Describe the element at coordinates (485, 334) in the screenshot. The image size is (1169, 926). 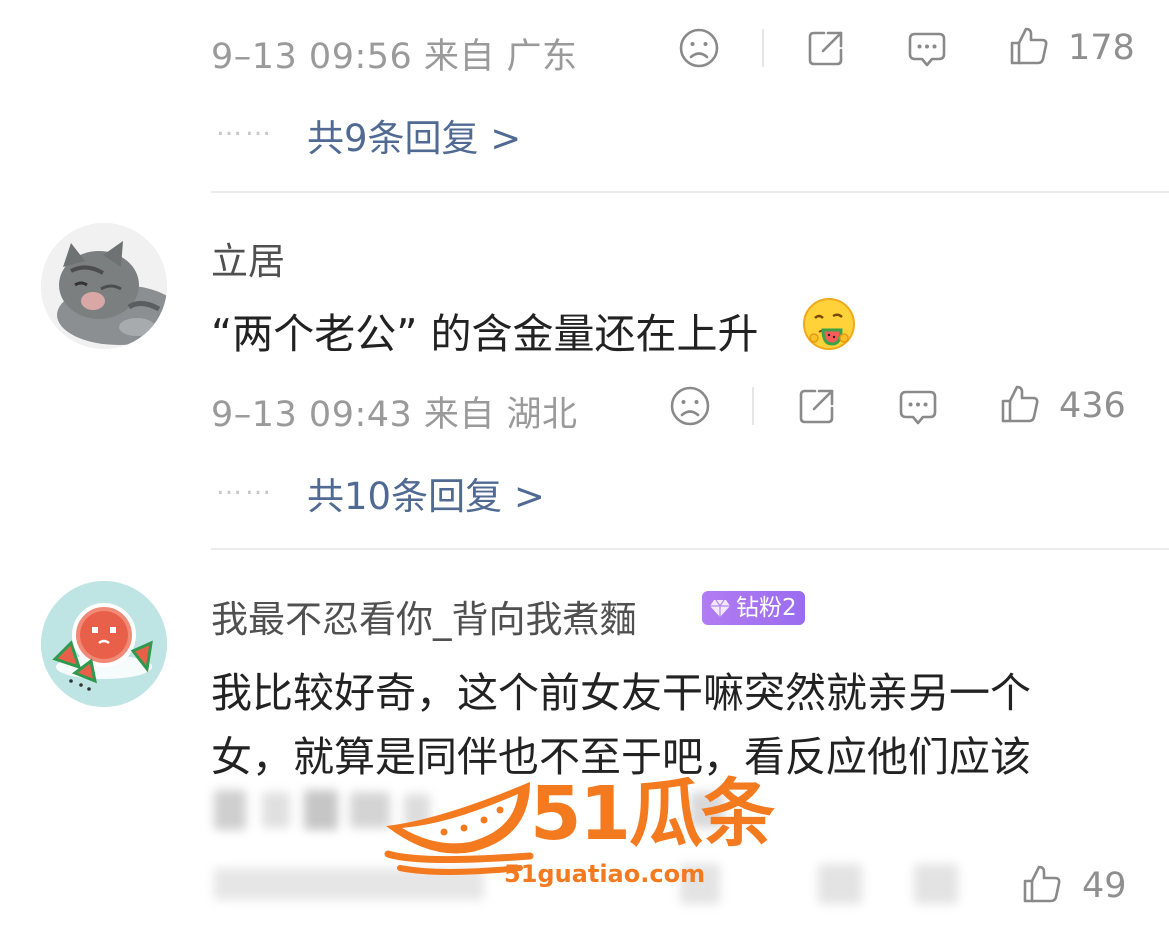
I see `comment-text: “两个老公” 的含金量还在上升` at that location.